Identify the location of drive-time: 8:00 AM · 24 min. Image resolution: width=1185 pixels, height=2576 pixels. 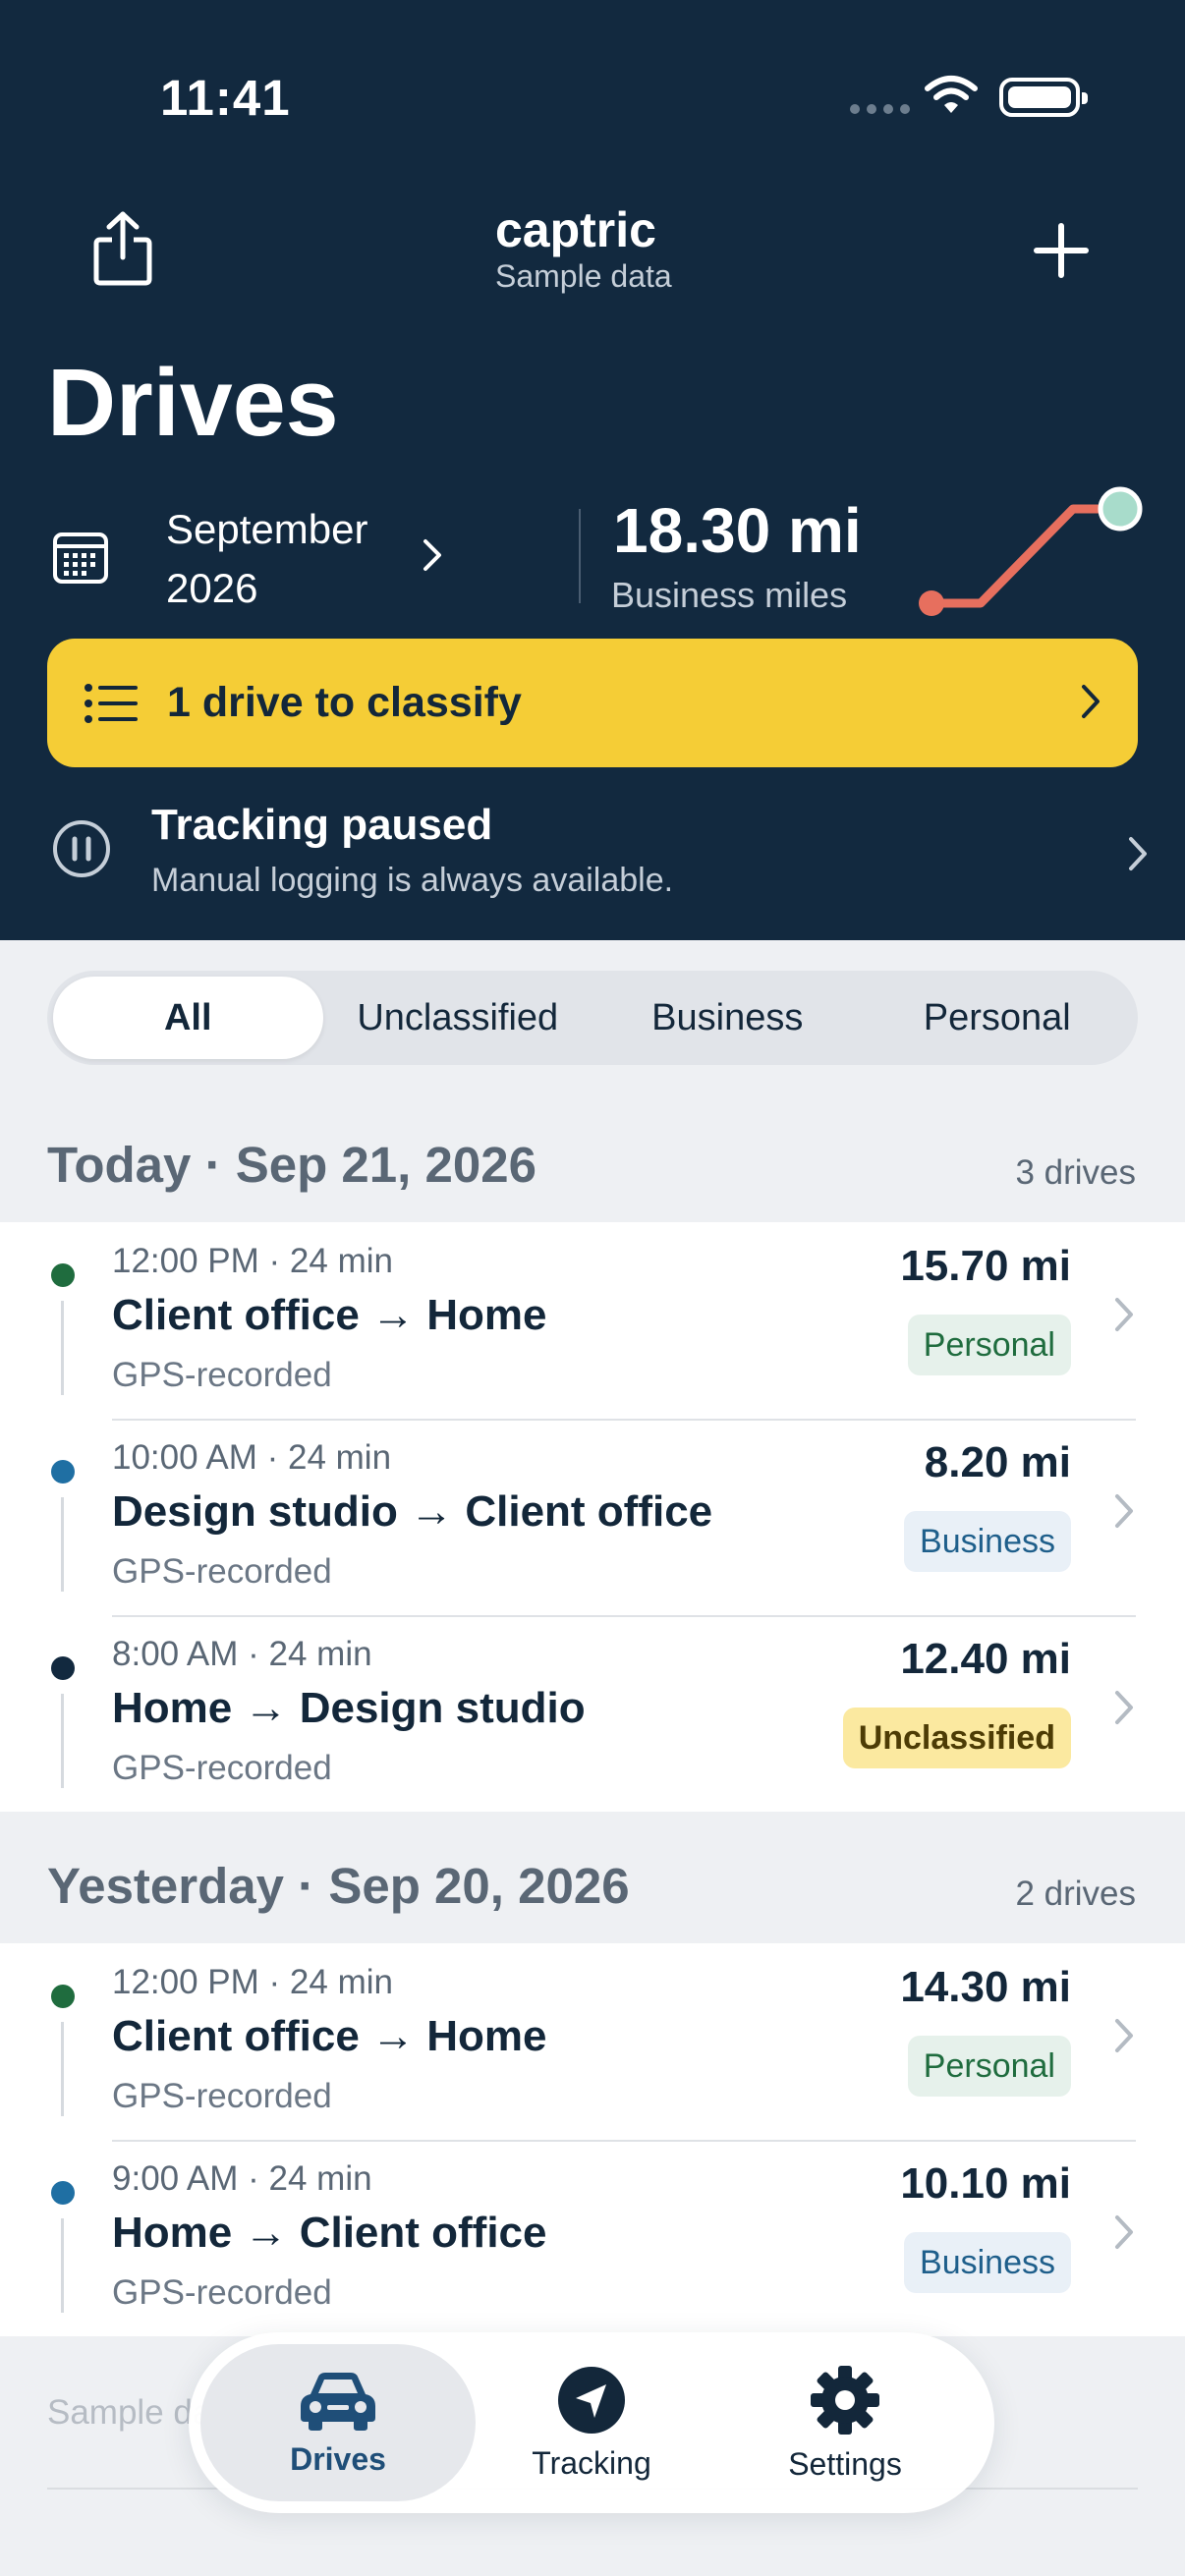
(242, 1654).